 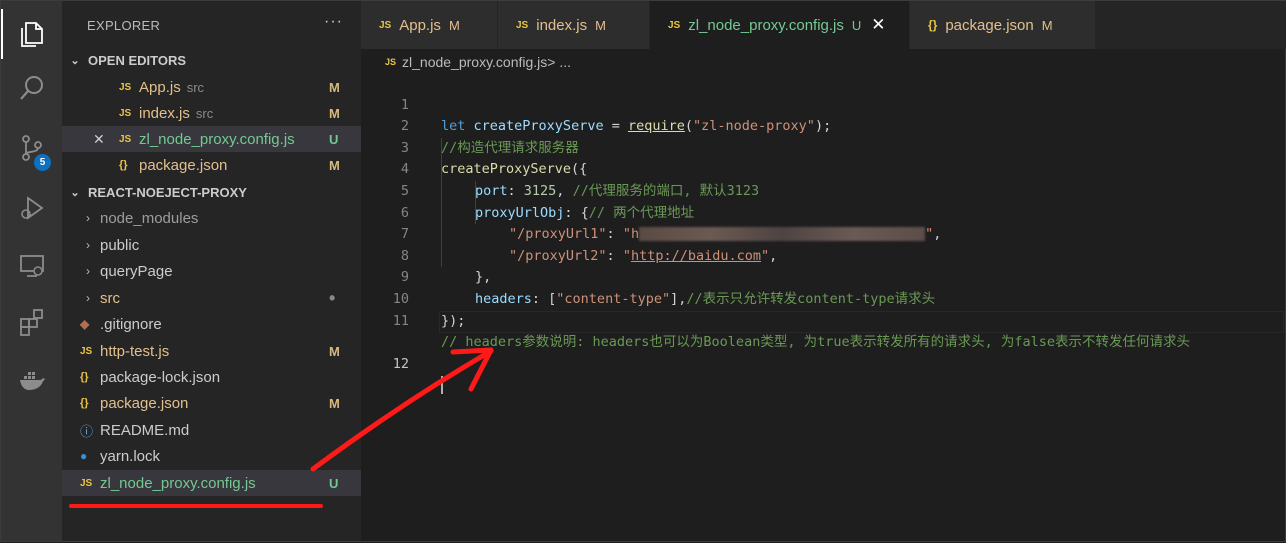 What do you see at coordinates (856, 25) in the screenshot?
I see `tab-status: U` at bounding box center [856, 25].